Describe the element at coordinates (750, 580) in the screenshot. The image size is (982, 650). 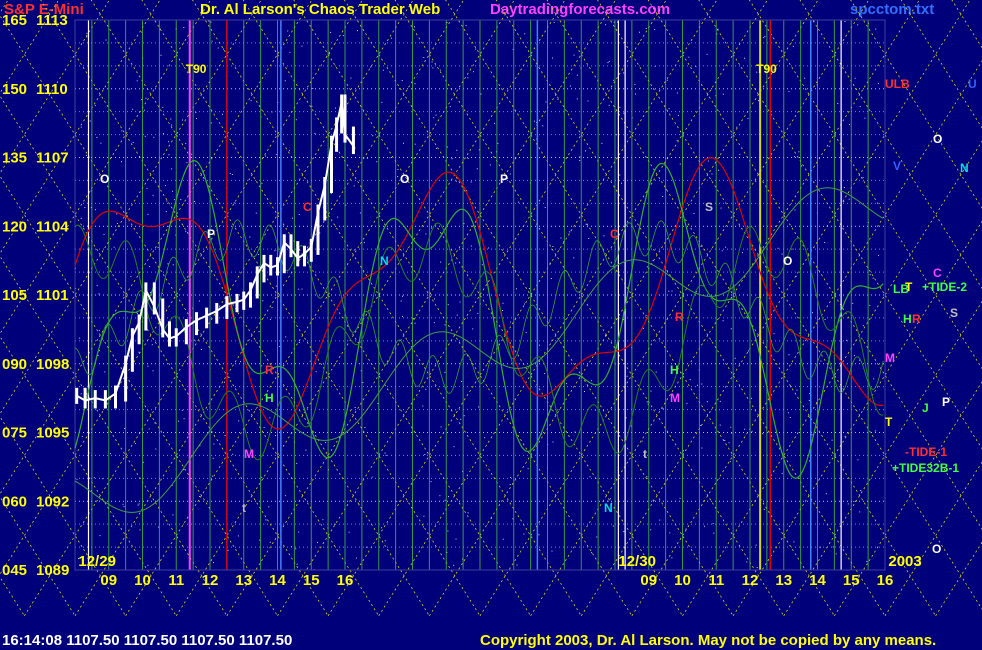
I see `x-tick-label: 12` at that location.